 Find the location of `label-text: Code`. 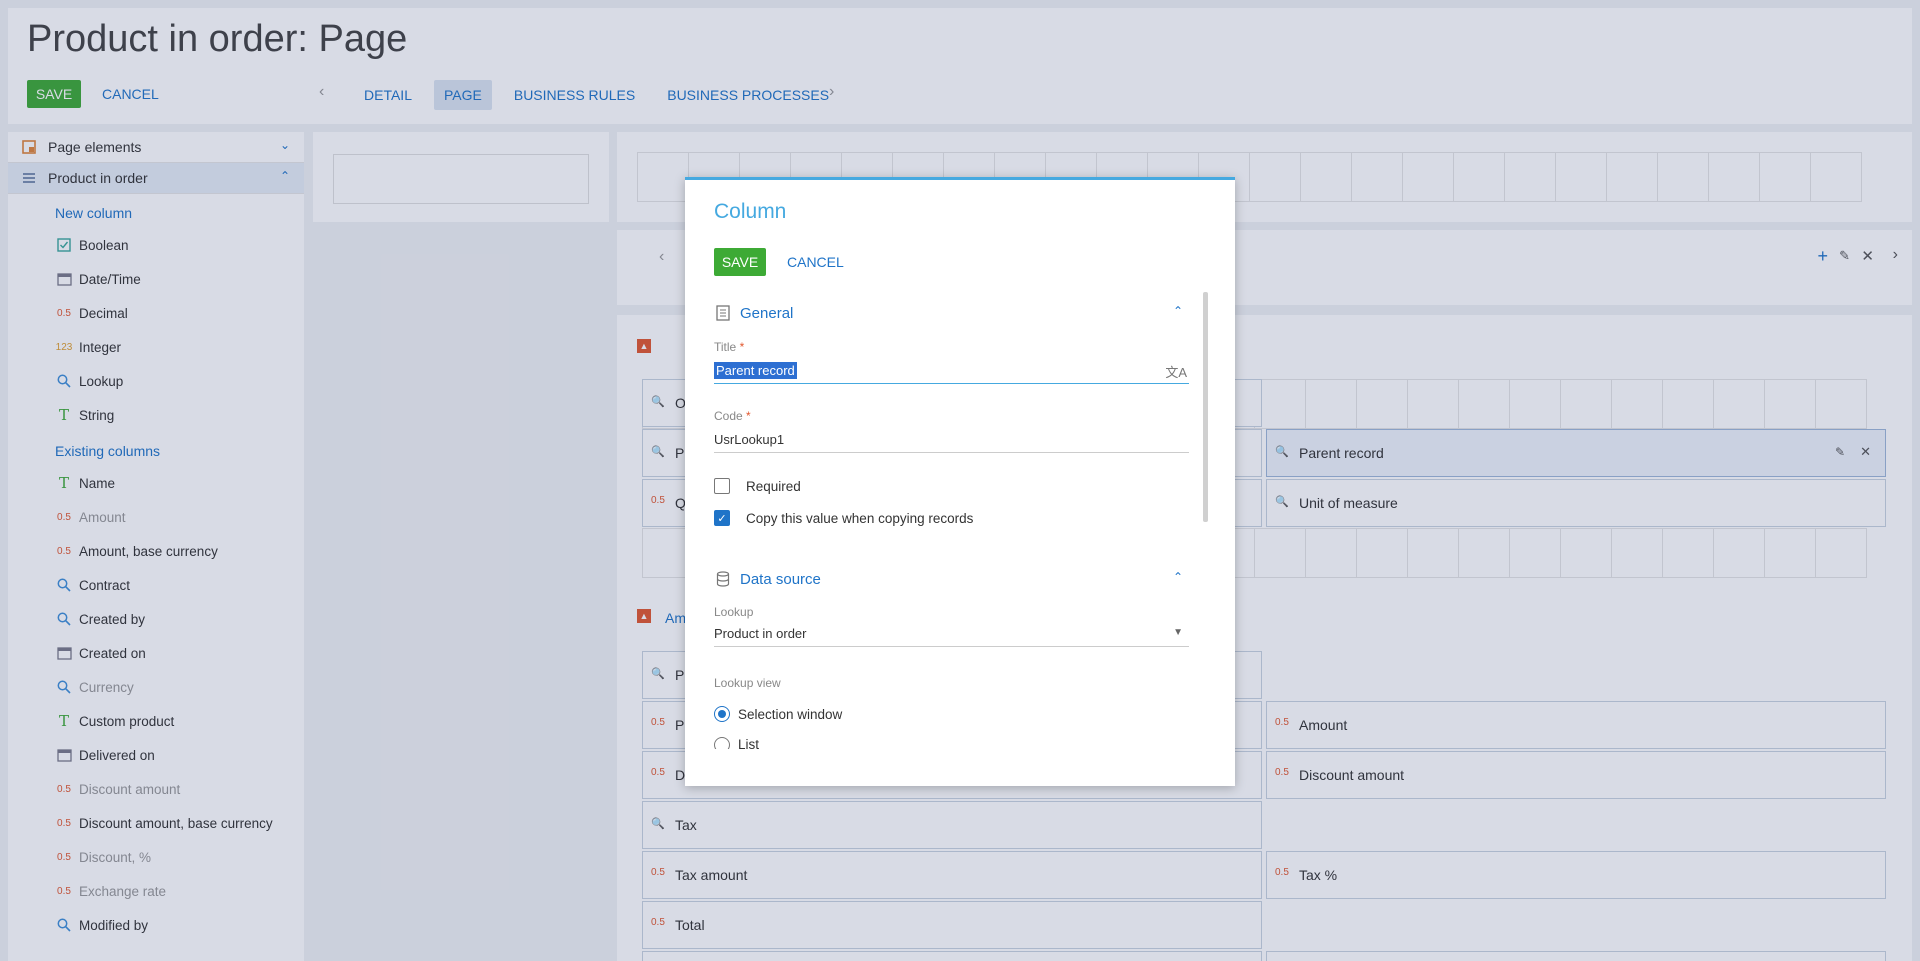

label-text: Code is located at coordinates (728, 416).